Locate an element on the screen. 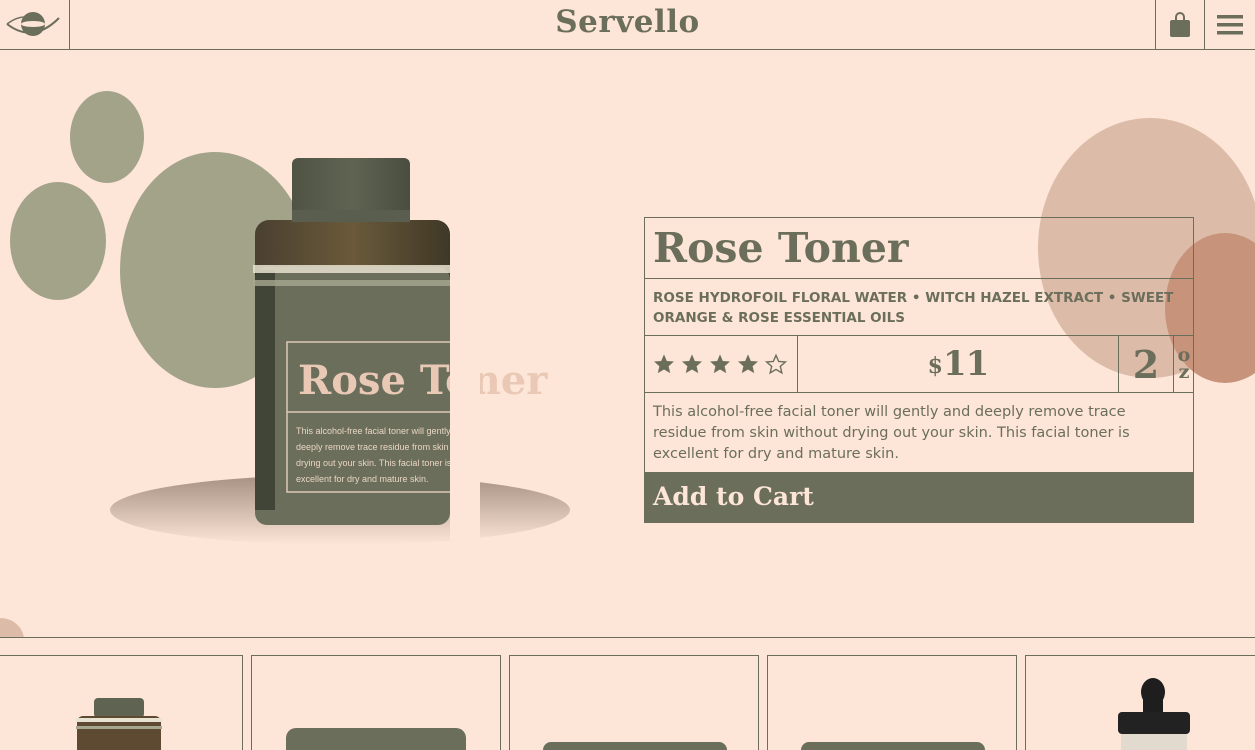 This screenshot has width=1255, height=750. thumbnail-dropper is located at coordinates (1140, 702).